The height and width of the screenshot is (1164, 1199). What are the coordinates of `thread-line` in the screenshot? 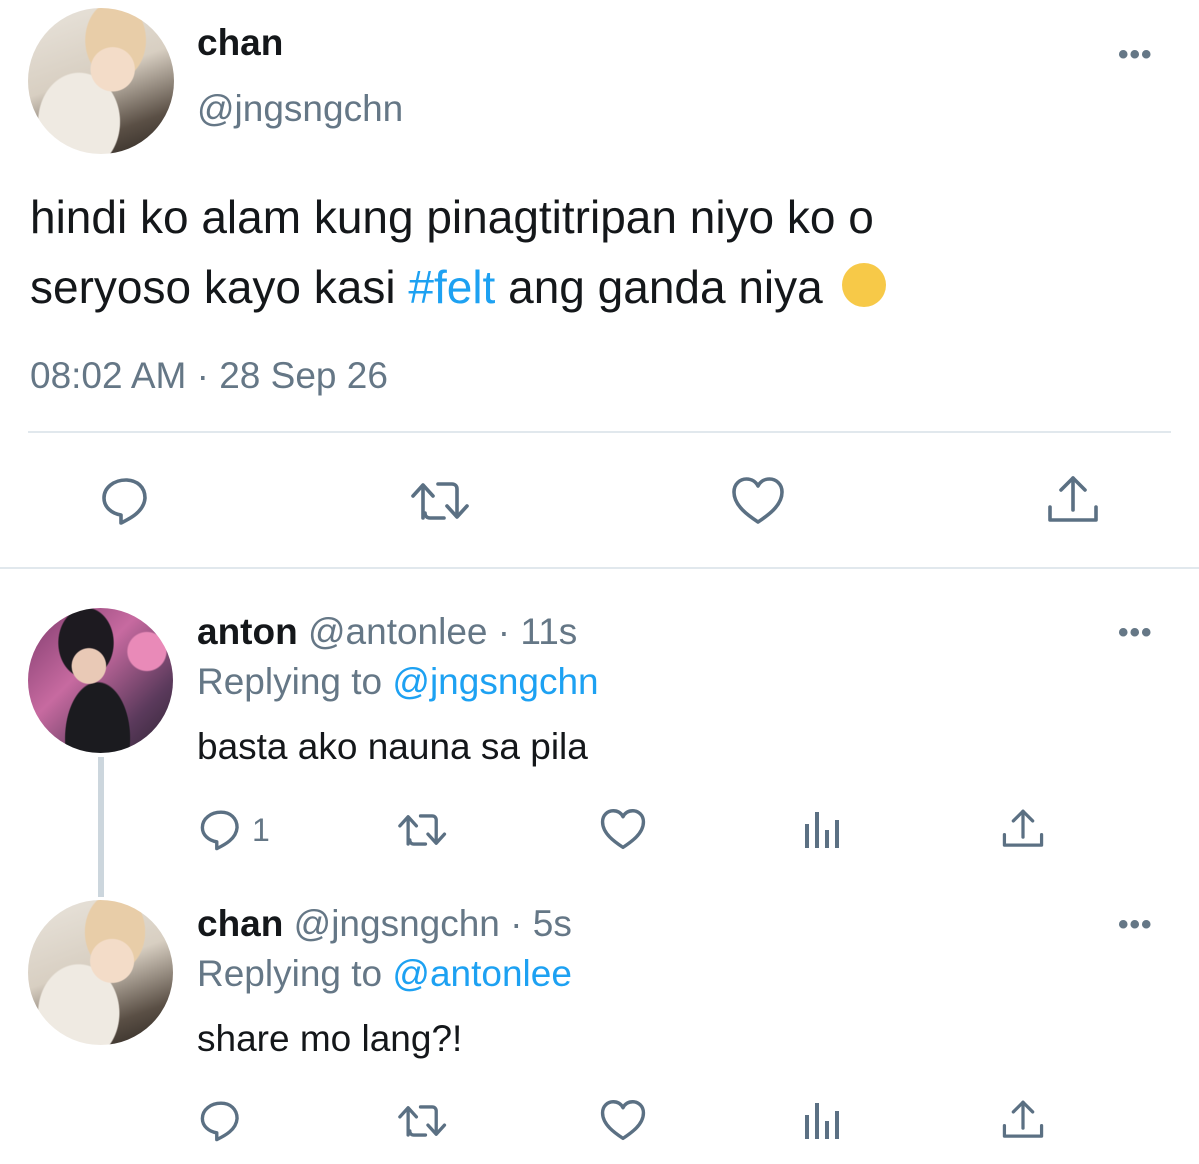 It's located at (101, 827).